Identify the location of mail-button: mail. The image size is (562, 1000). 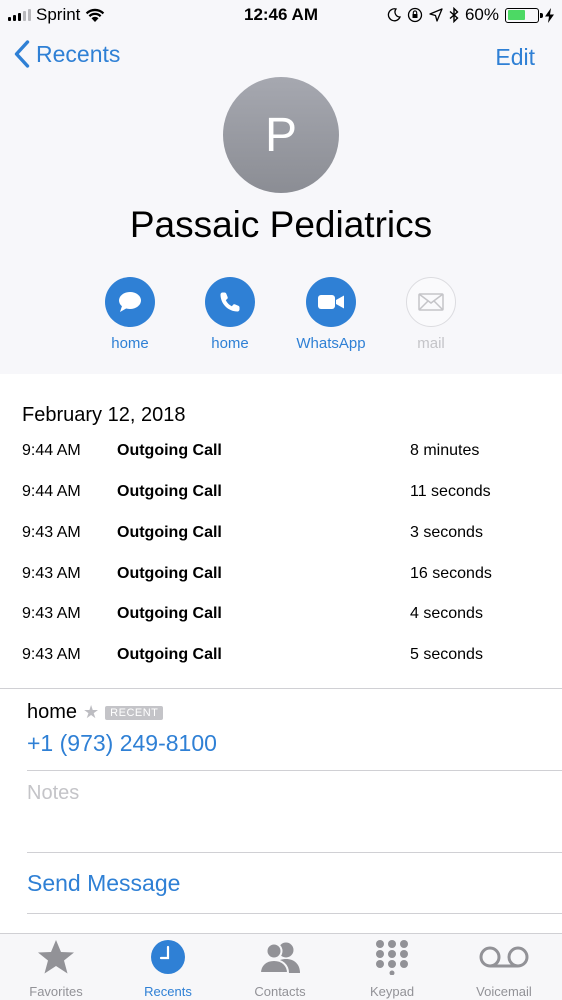
(431, 314).